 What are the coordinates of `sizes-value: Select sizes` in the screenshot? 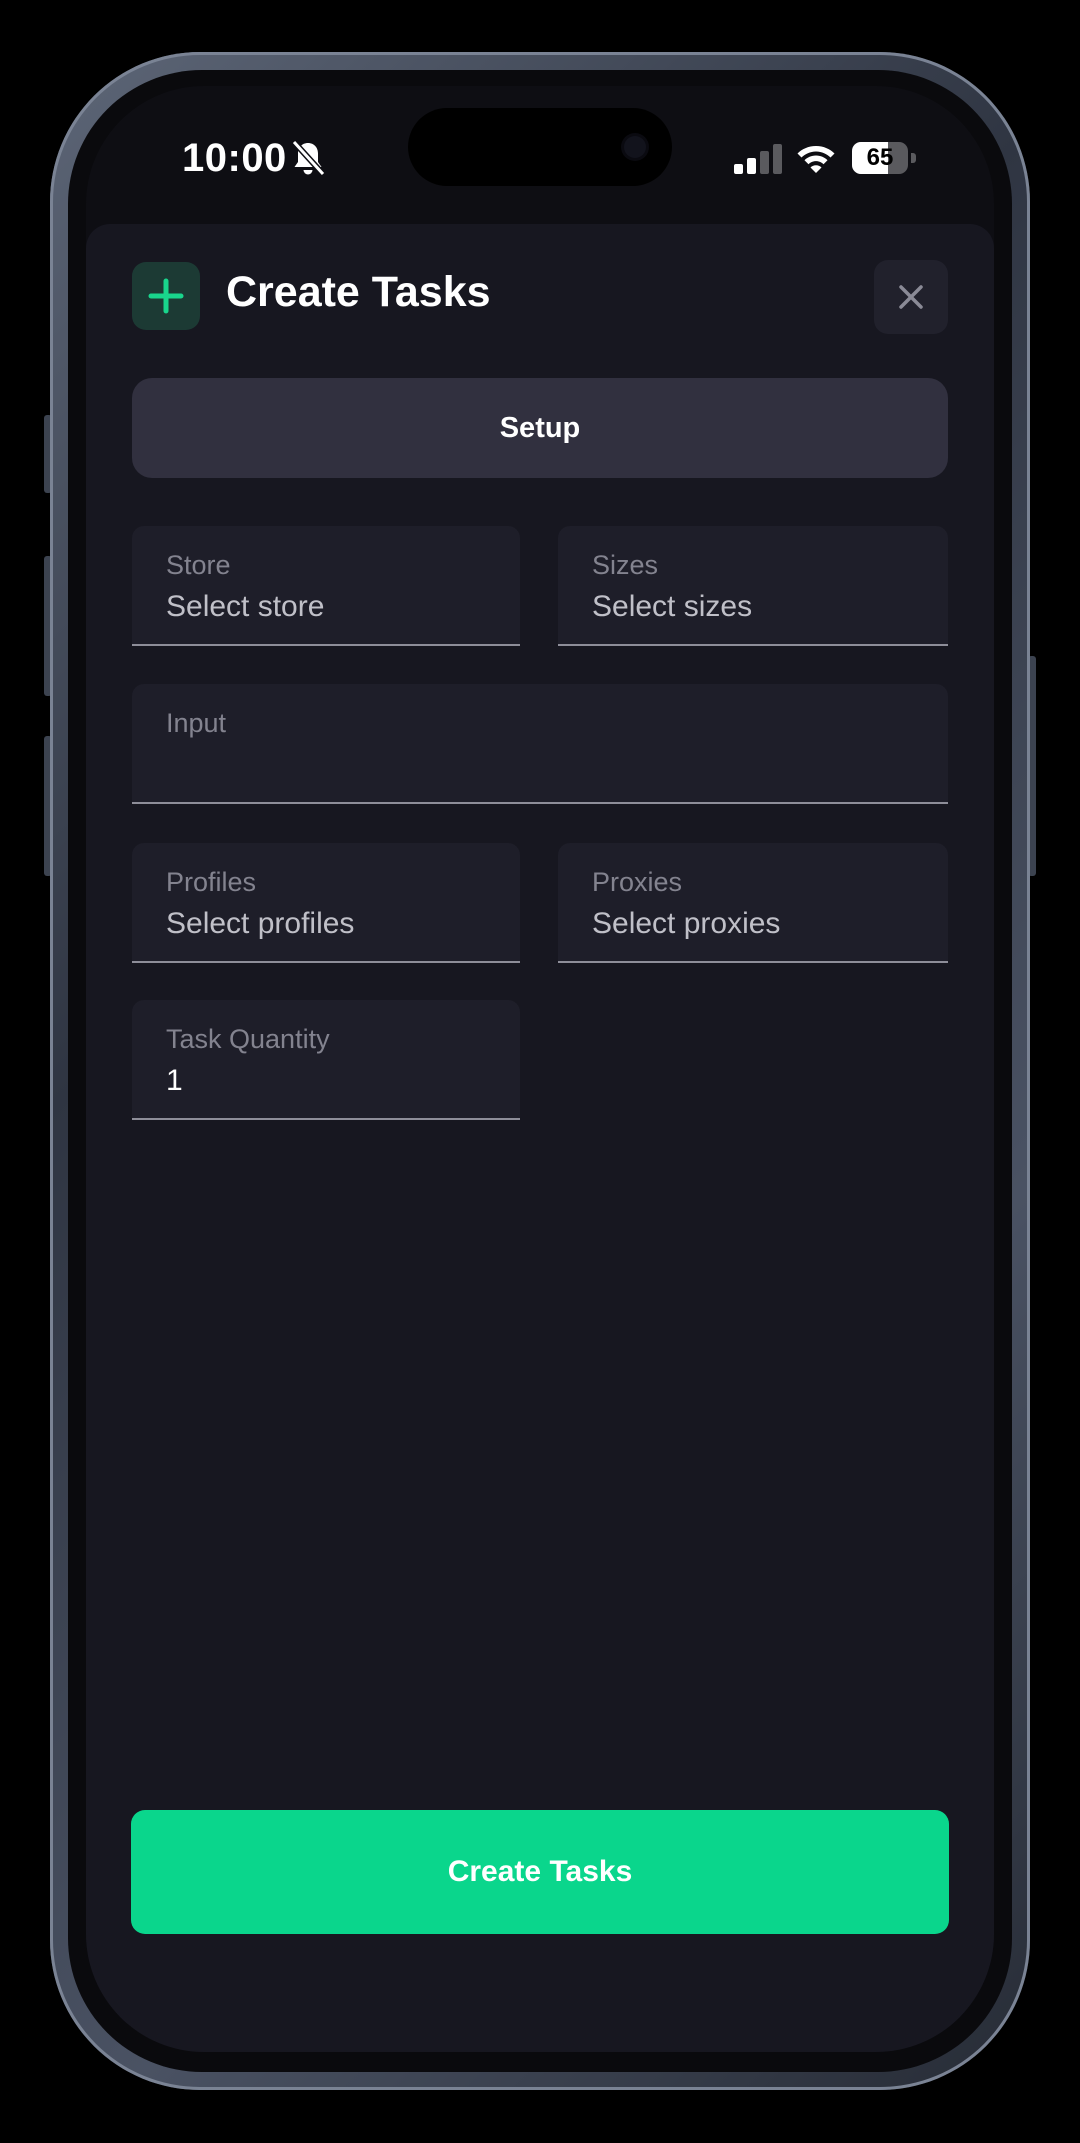 It's located at (672, 606).